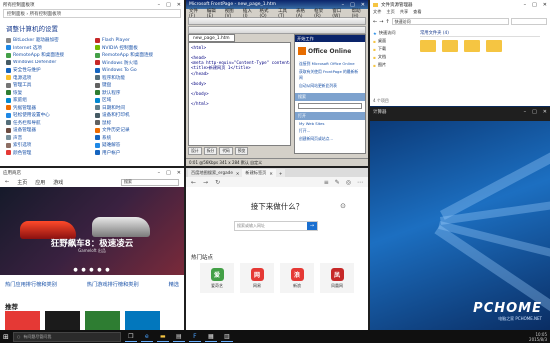  I want to click on menu-item: 视图(V), so click(231, 13).